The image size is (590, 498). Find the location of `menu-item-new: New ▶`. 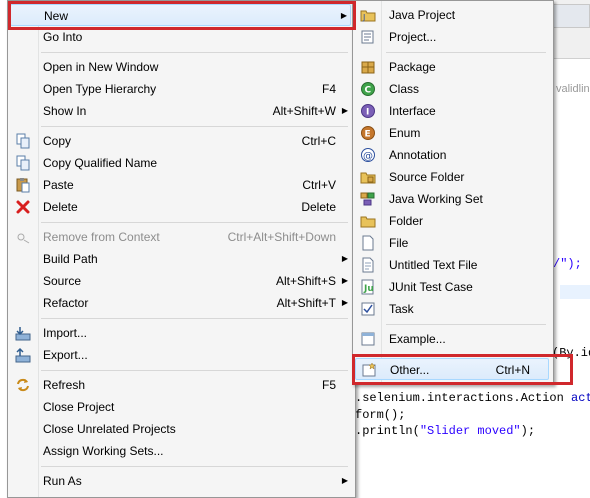

menu-item-new: New ▶ is located at coordinates (180, 15).